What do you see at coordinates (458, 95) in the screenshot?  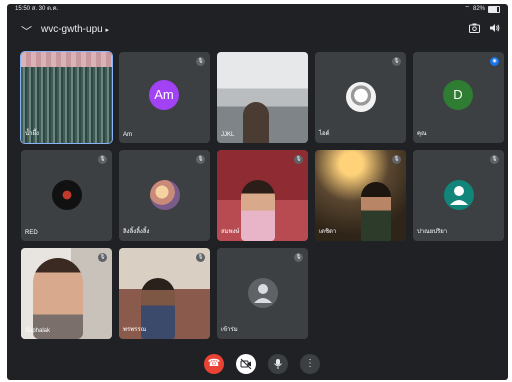 I see `avatar: D` at bounding box center [458, 95].